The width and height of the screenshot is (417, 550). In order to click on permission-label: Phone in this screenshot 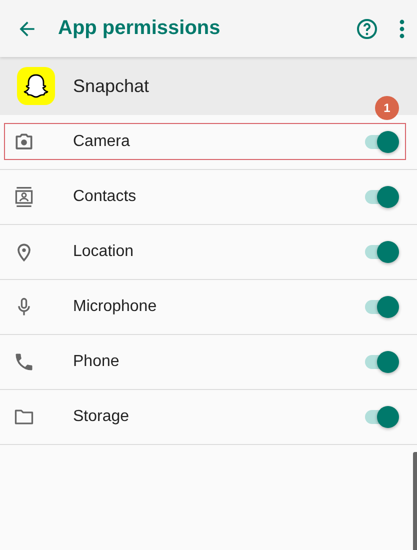, I will do `click(96, 362)`.